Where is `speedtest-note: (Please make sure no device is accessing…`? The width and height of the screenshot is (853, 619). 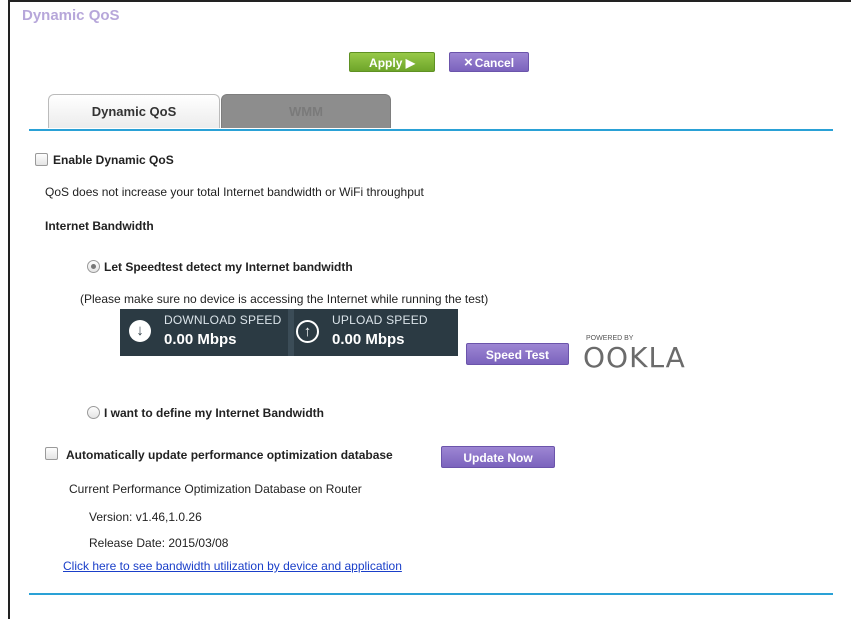
speedtest-note: (Please make sure no device is accessing… is located at coordinates (284, 299).